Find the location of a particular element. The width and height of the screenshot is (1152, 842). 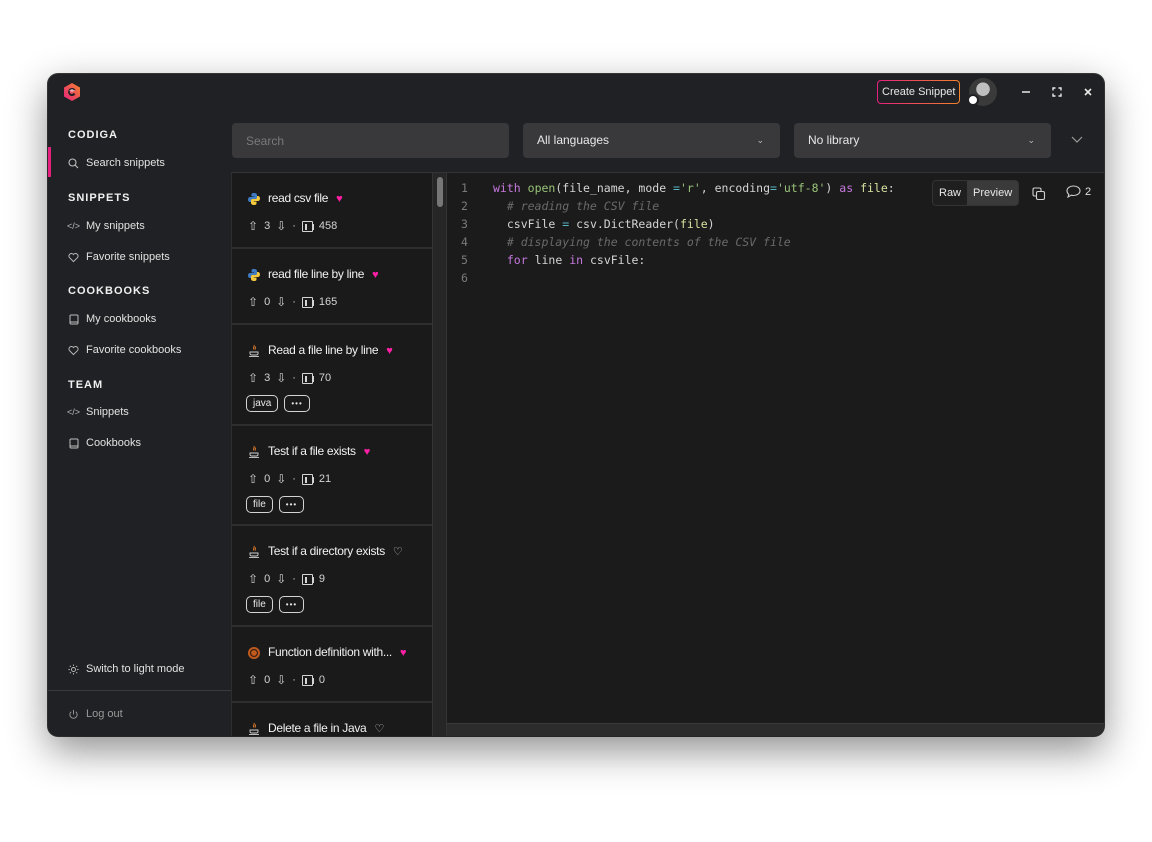

library-select-value: No library is located at coordinates (834, 140).